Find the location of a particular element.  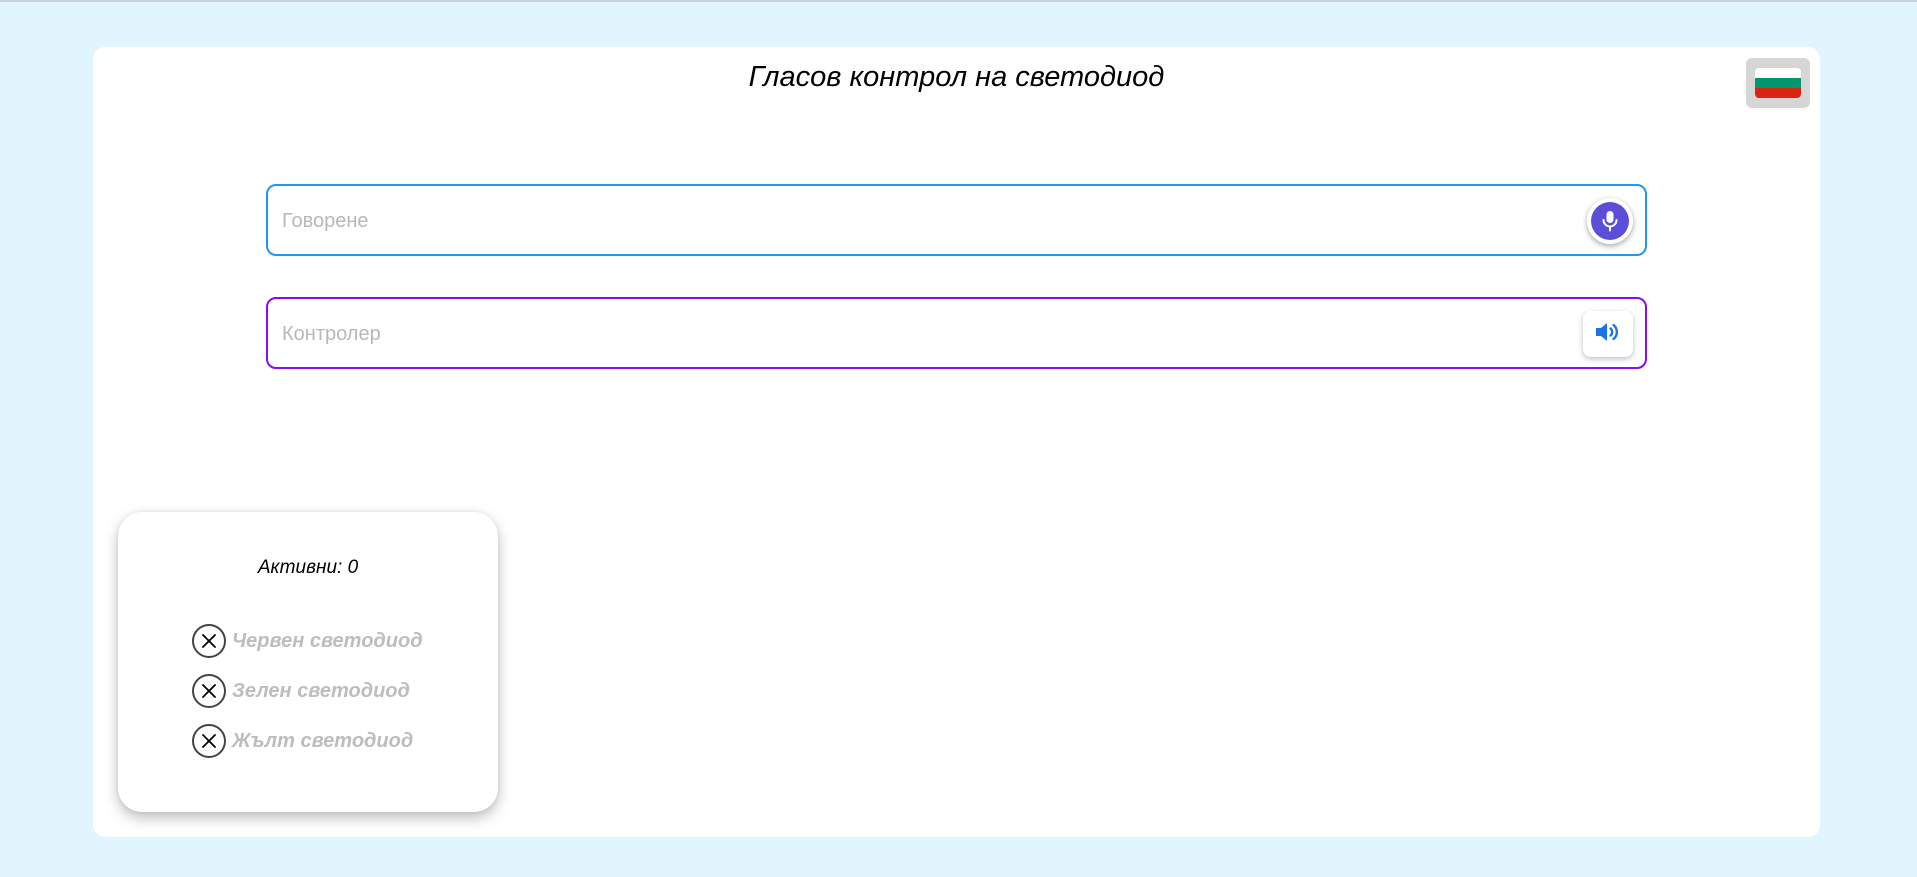

controller-field is located at coordinates (956, 333).